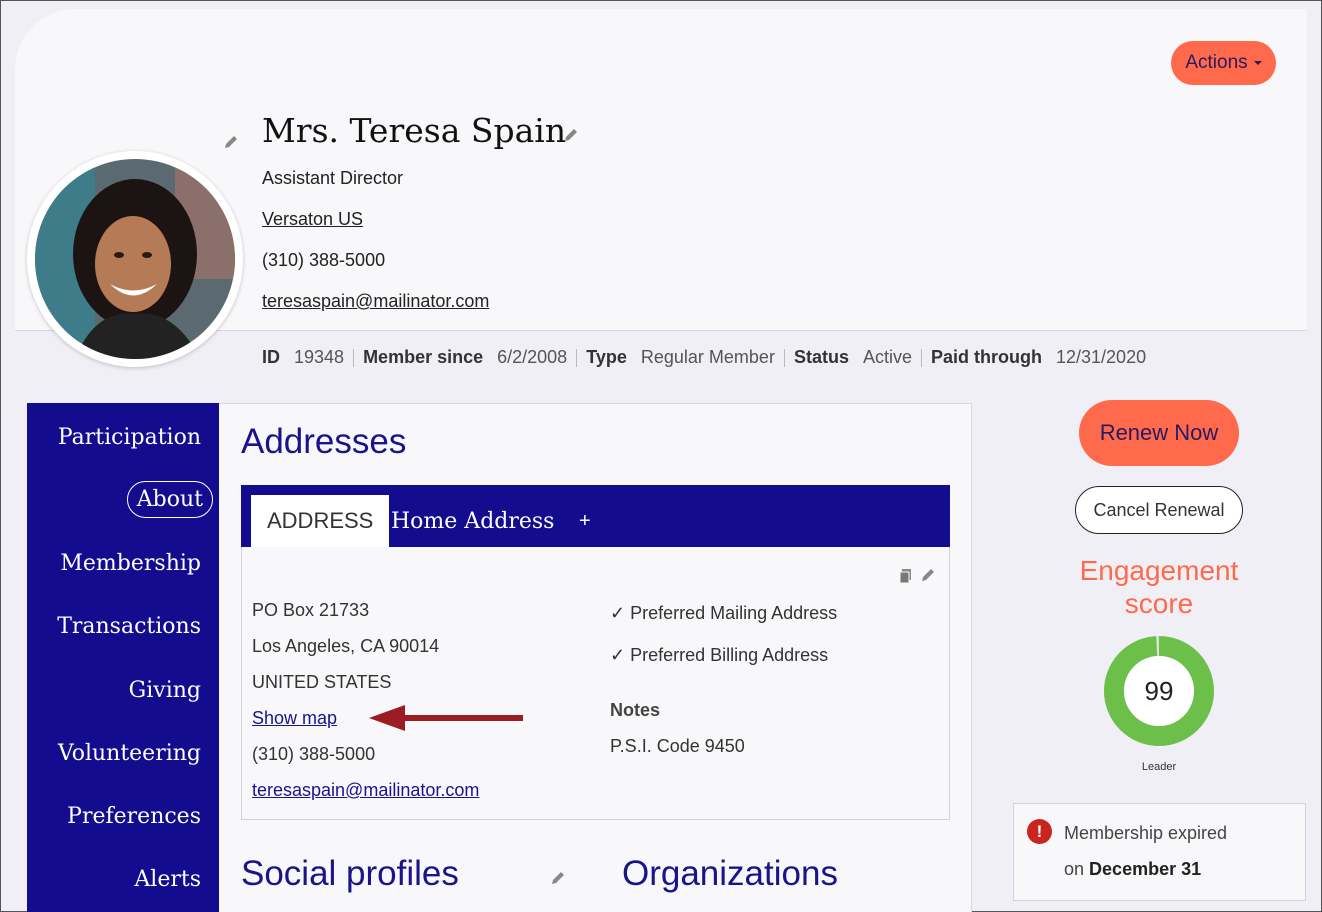 The height and width of the screenshot is (912, 1322). What do you see at coordinates (1159, 767) in the screenshot?
I see `engagement-level-label: Leader` at bounding box center [1159, 767].